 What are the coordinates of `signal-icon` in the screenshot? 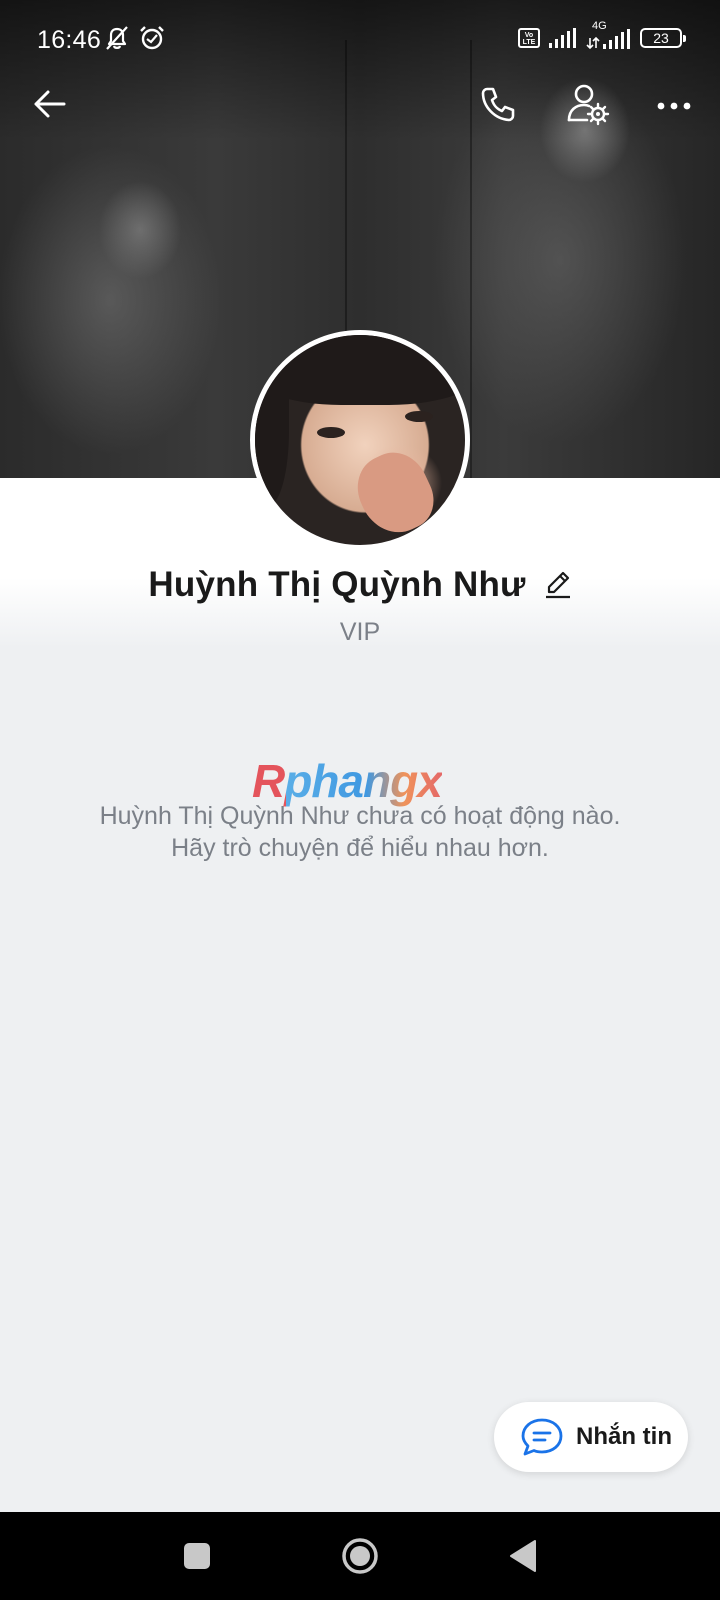 It's located at (562, 38).